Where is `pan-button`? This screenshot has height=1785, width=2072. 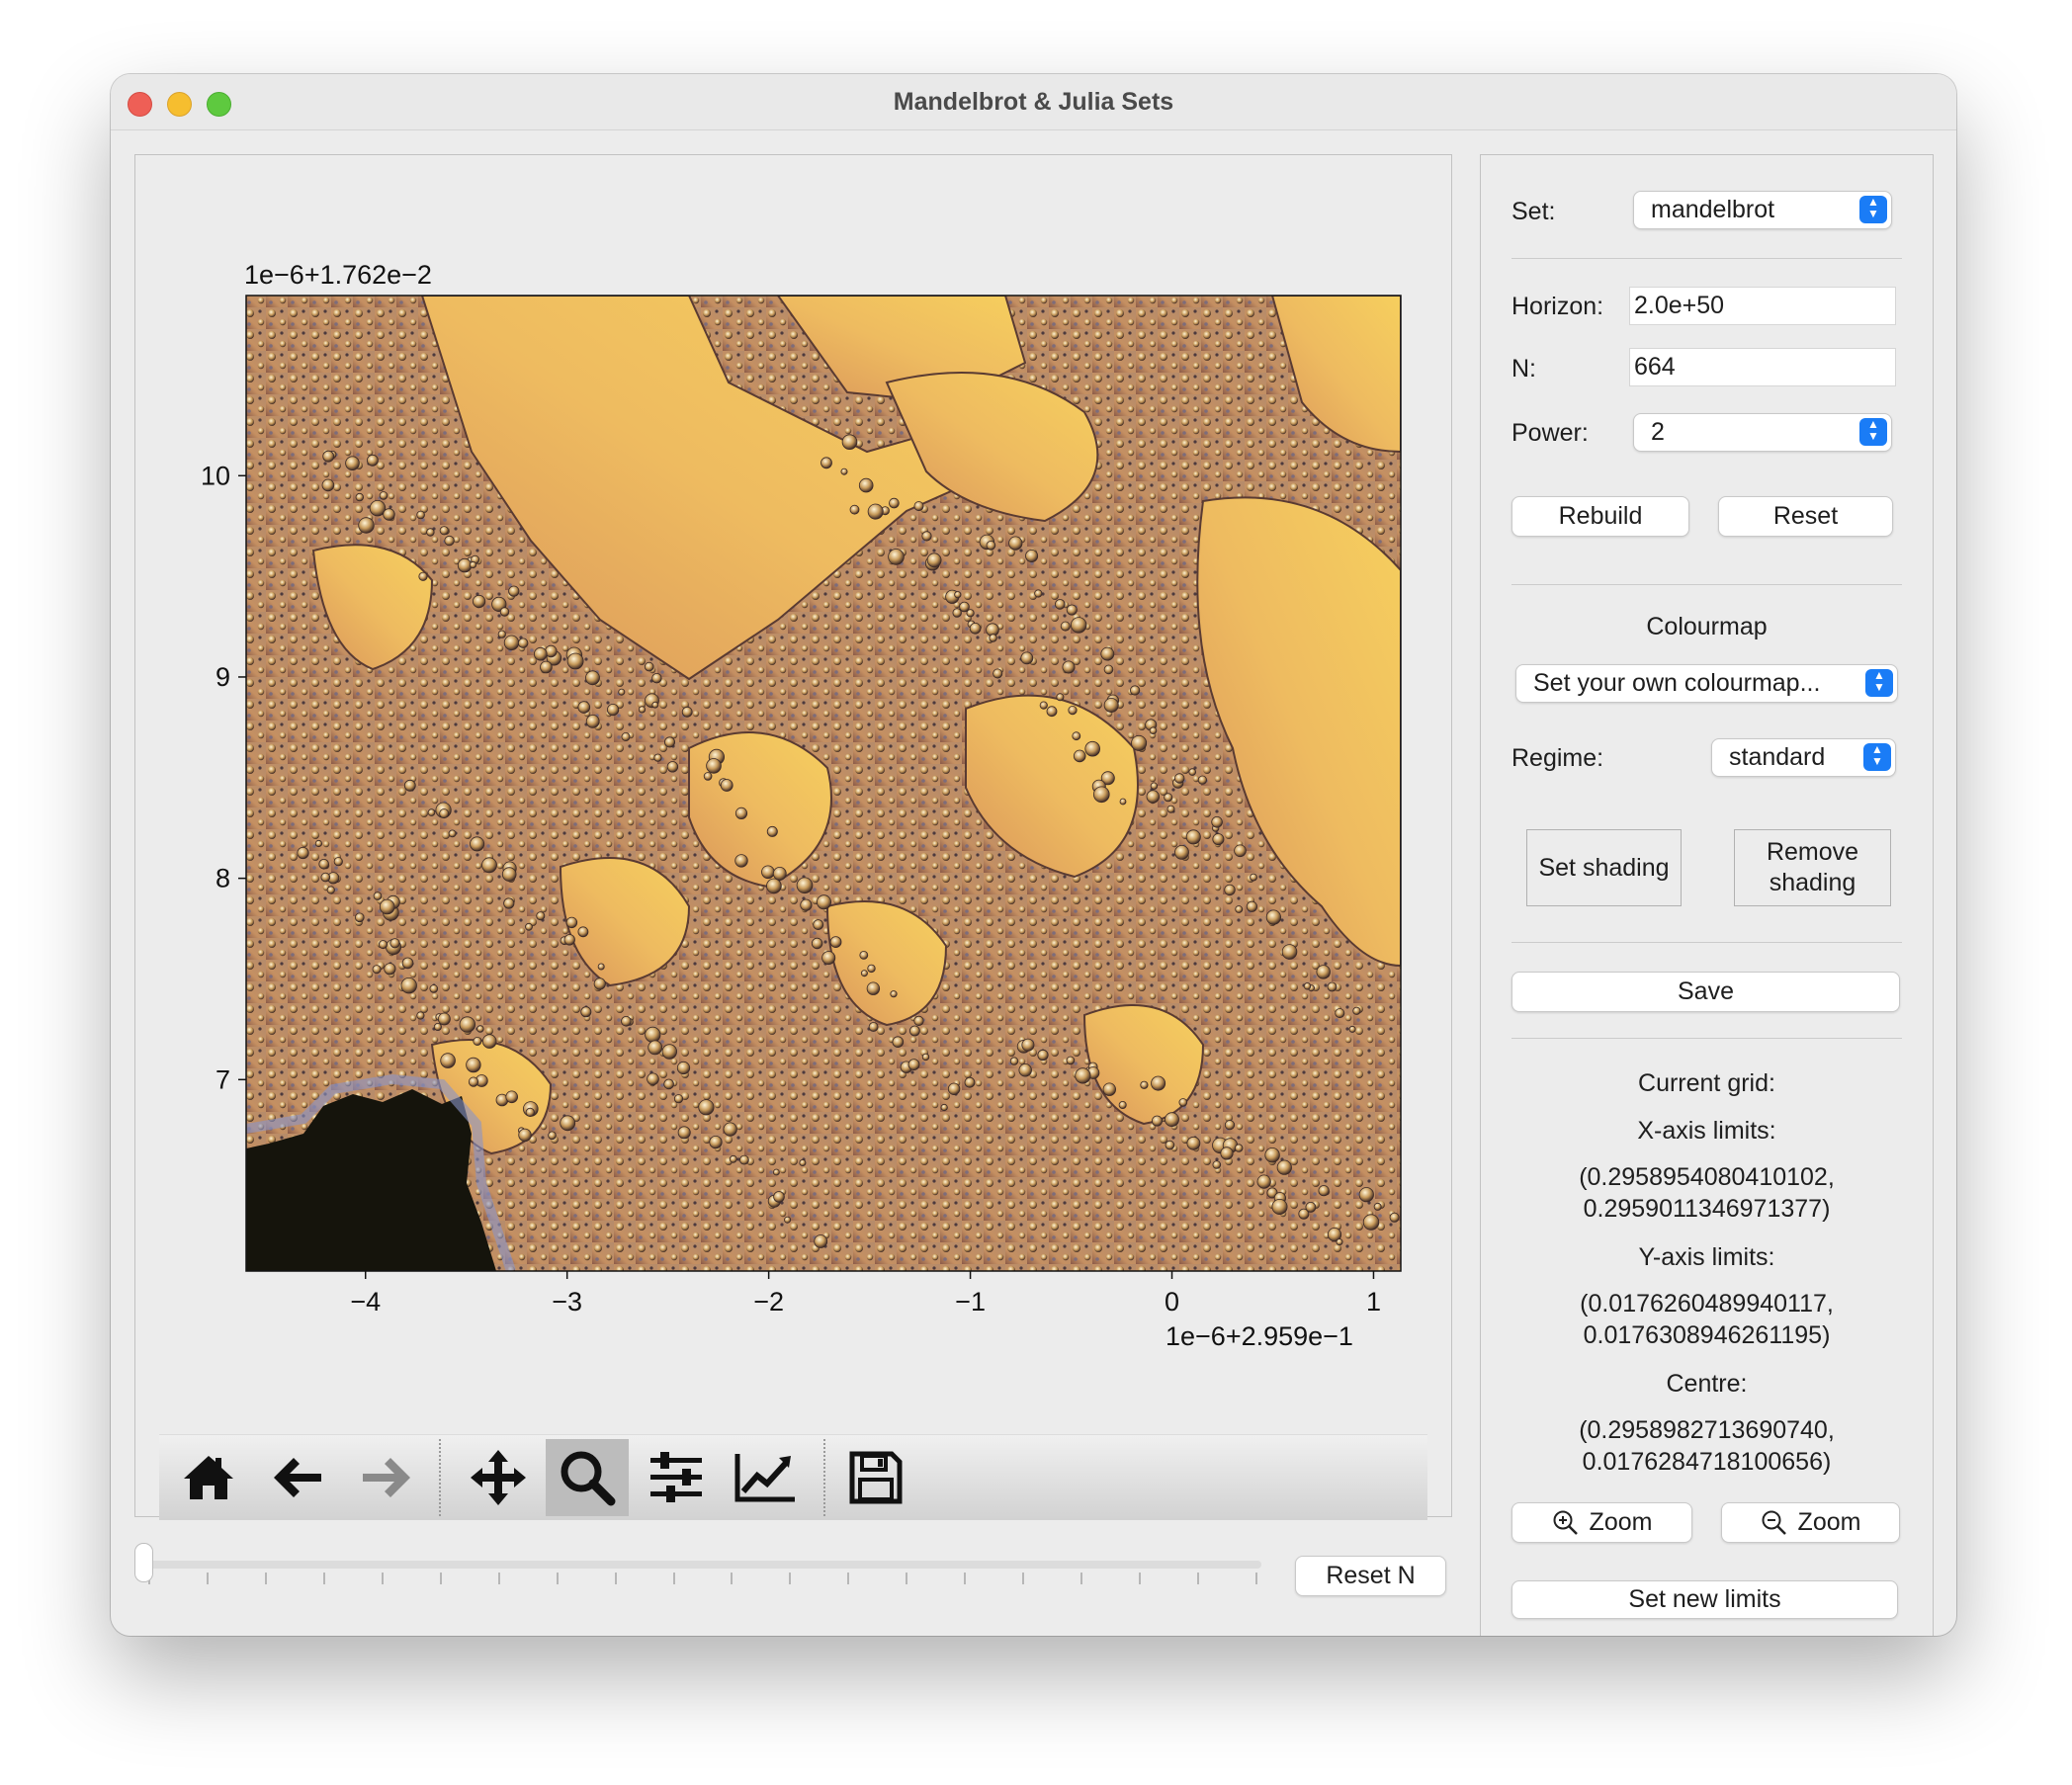
pan-button is located at coordinates (498, 1477).